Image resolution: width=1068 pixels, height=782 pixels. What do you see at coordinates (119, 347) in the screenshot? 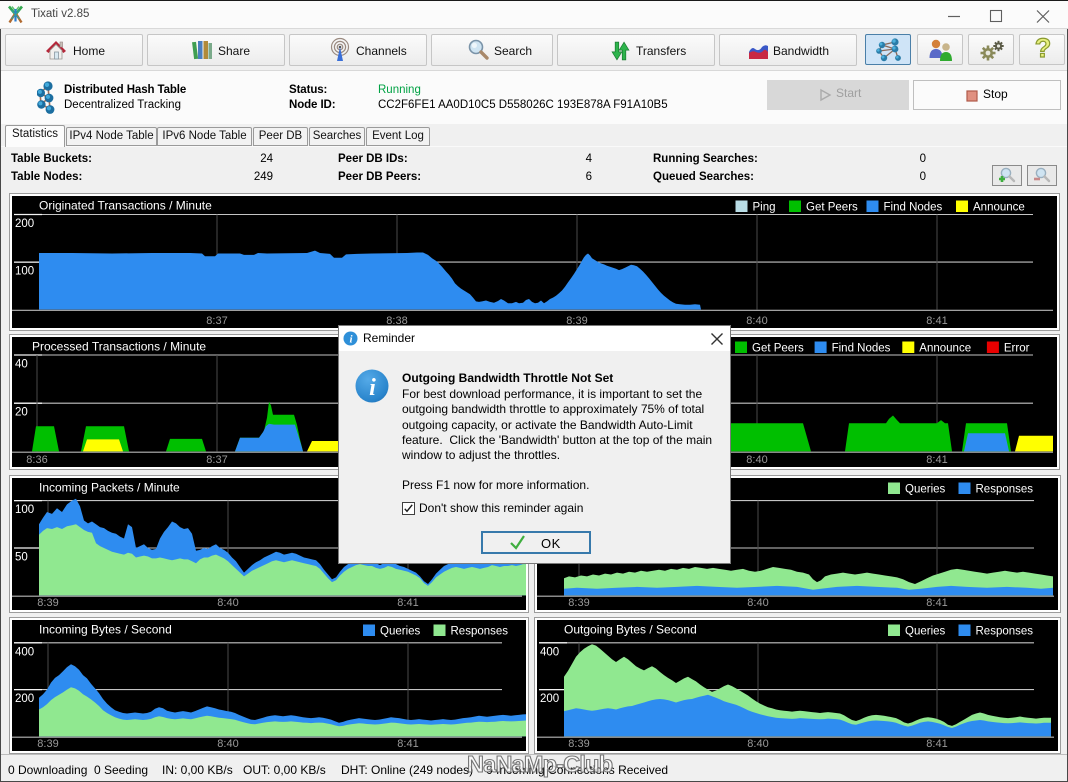
I see `svg-text:Processed Transactions / Minut: Processed Transactions / Minute` at bounding box center [119, 347].